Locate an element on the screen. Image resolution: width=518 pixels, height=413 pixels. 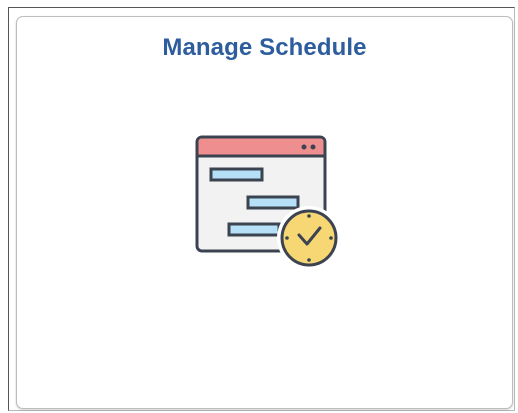
tile-title: Manage Schedule is located at coordinates (264, 47).